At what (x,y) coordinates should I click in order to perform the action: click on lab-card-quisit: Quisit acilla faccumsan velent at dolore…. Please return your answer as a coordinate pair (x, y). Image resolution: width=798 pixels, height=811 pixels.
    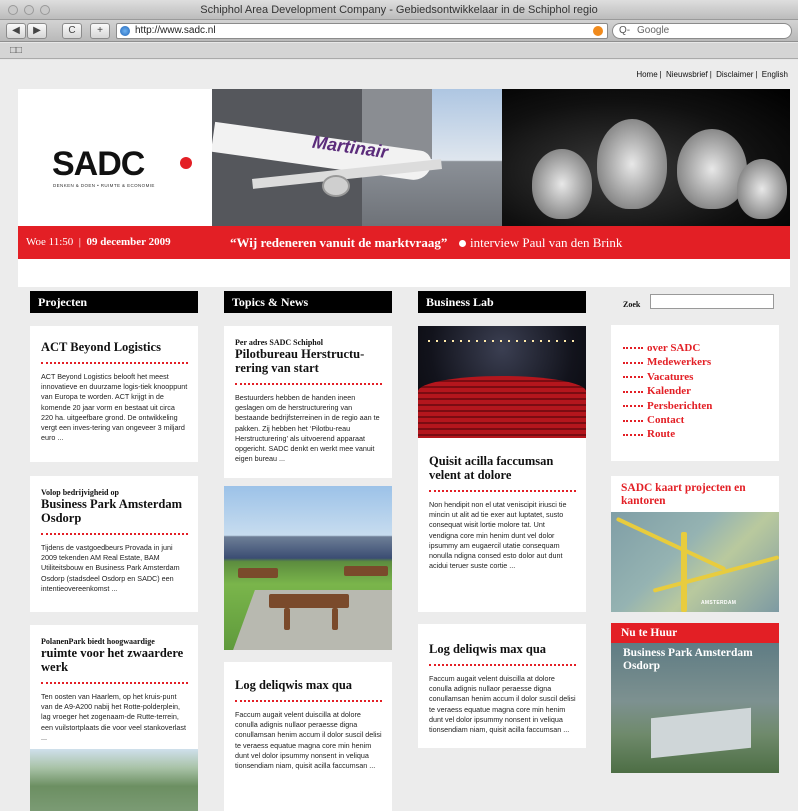
    Looking at the image, I should click on (502, 525).